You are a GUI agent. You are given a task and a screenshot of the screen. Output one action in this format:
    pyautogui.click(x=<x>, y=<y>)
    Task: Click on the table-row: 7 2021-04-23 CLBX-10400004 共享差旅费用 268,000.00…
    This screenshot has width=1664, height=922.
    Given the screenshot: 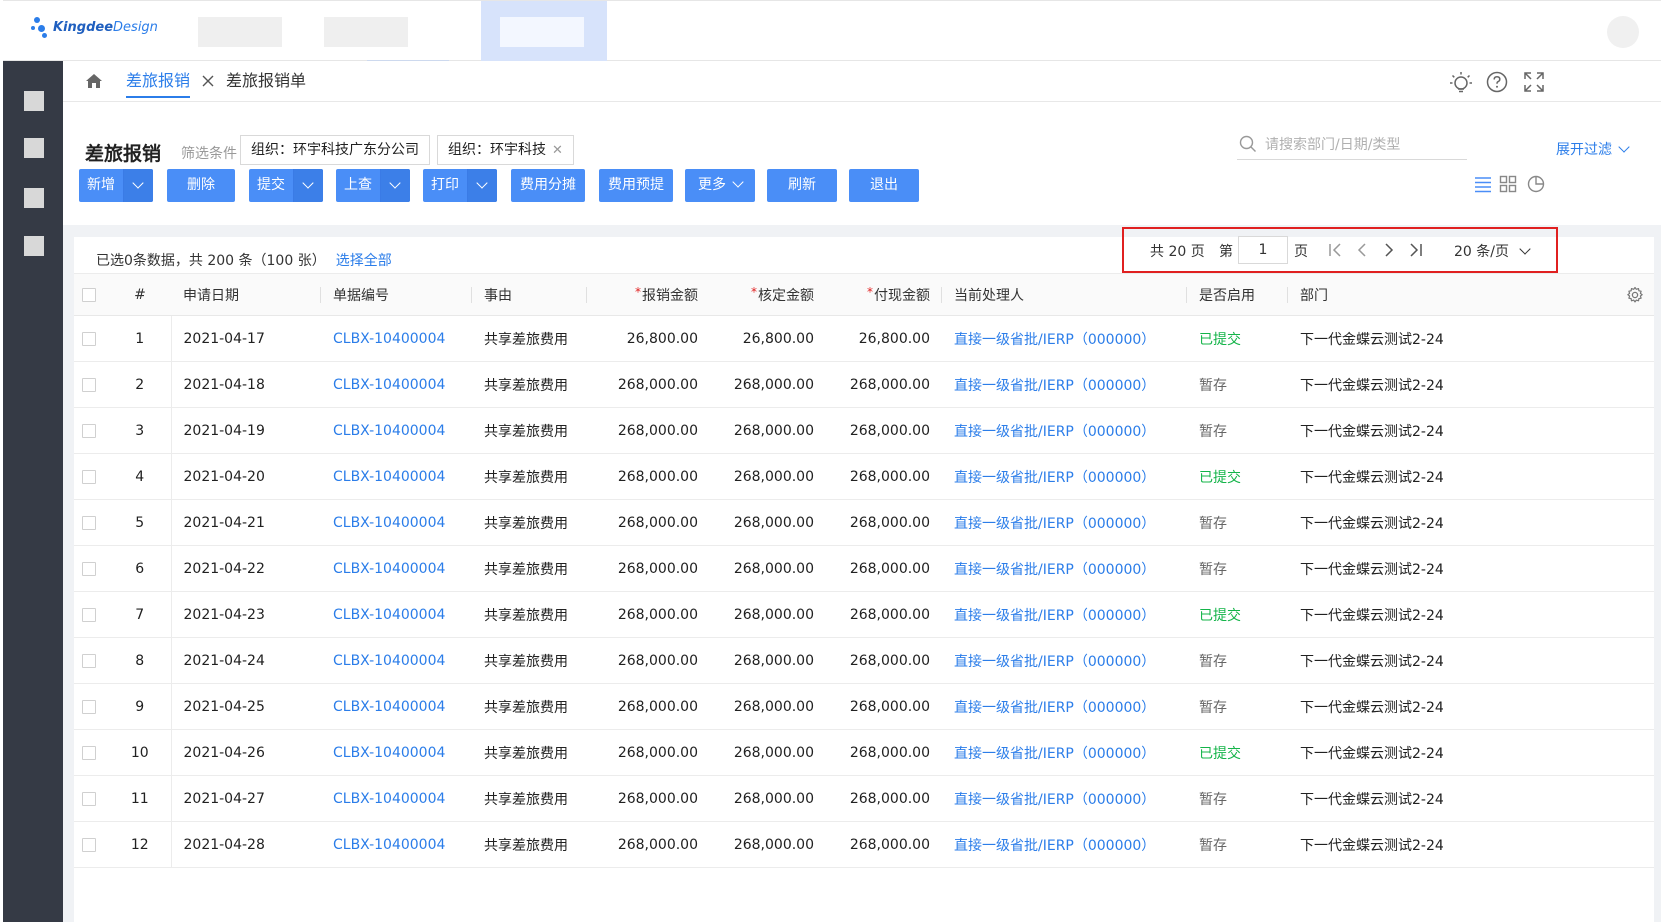 What is the action you would take?
    pyautogui.click(x=864, y=614)
    